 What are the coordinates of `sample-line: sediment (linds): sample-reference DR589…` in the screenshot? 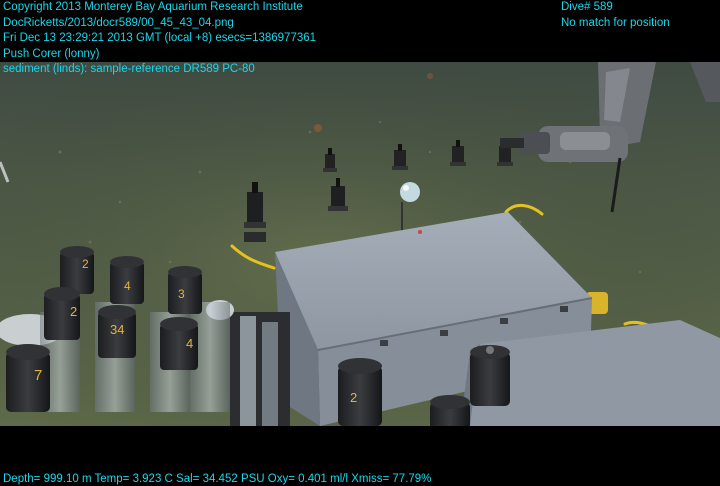 It's located at (129, 69).